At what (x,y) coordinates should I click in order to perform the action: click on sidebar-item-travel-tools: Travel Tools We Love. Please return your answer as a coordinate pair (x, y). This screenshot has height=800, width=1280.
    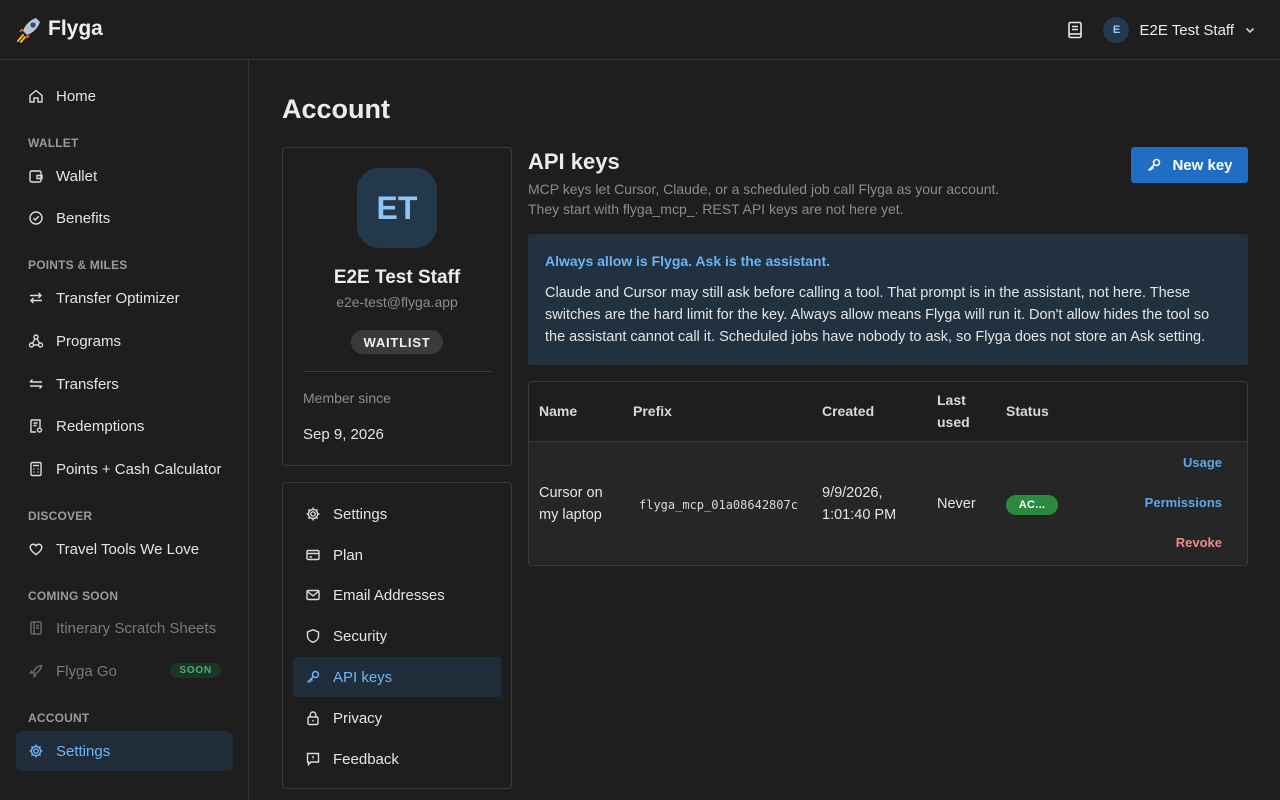
    Looking at the image, I should click on (124, 549).